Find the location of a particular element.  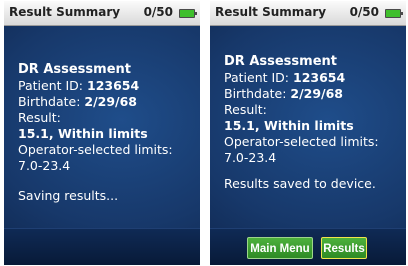

bottom-button-bar: Main Menu Results is located at coordinates (308, 246).